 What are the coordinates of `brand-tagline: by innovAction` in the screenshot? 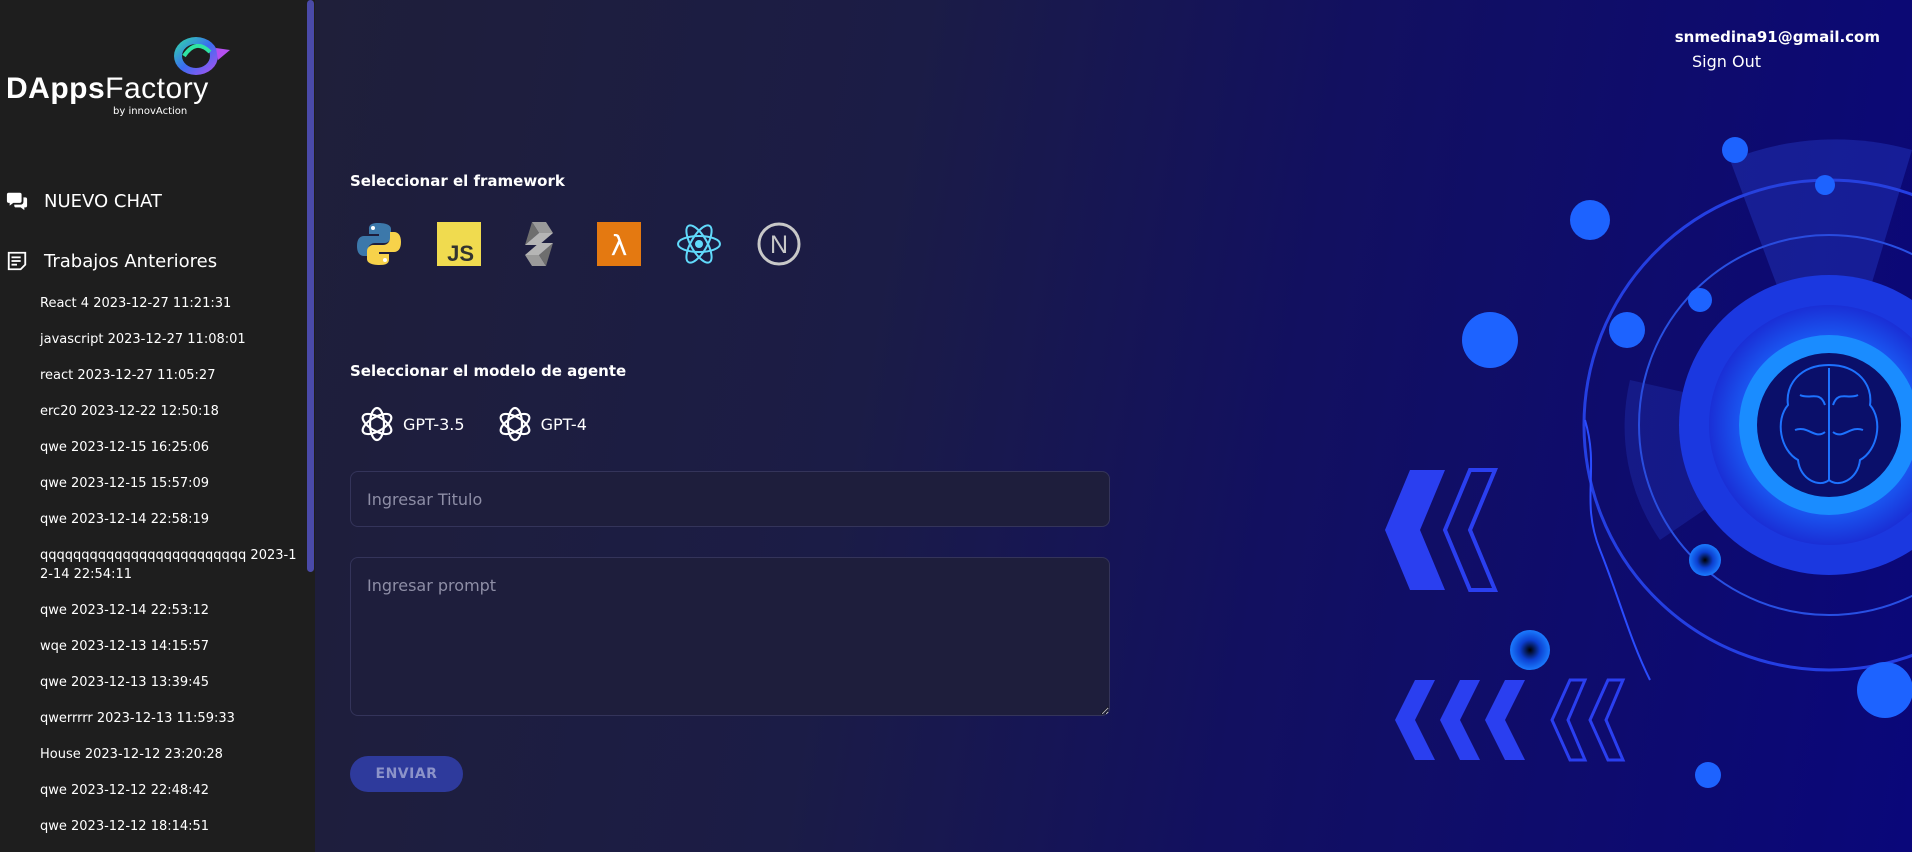 It's located at (150, 111).